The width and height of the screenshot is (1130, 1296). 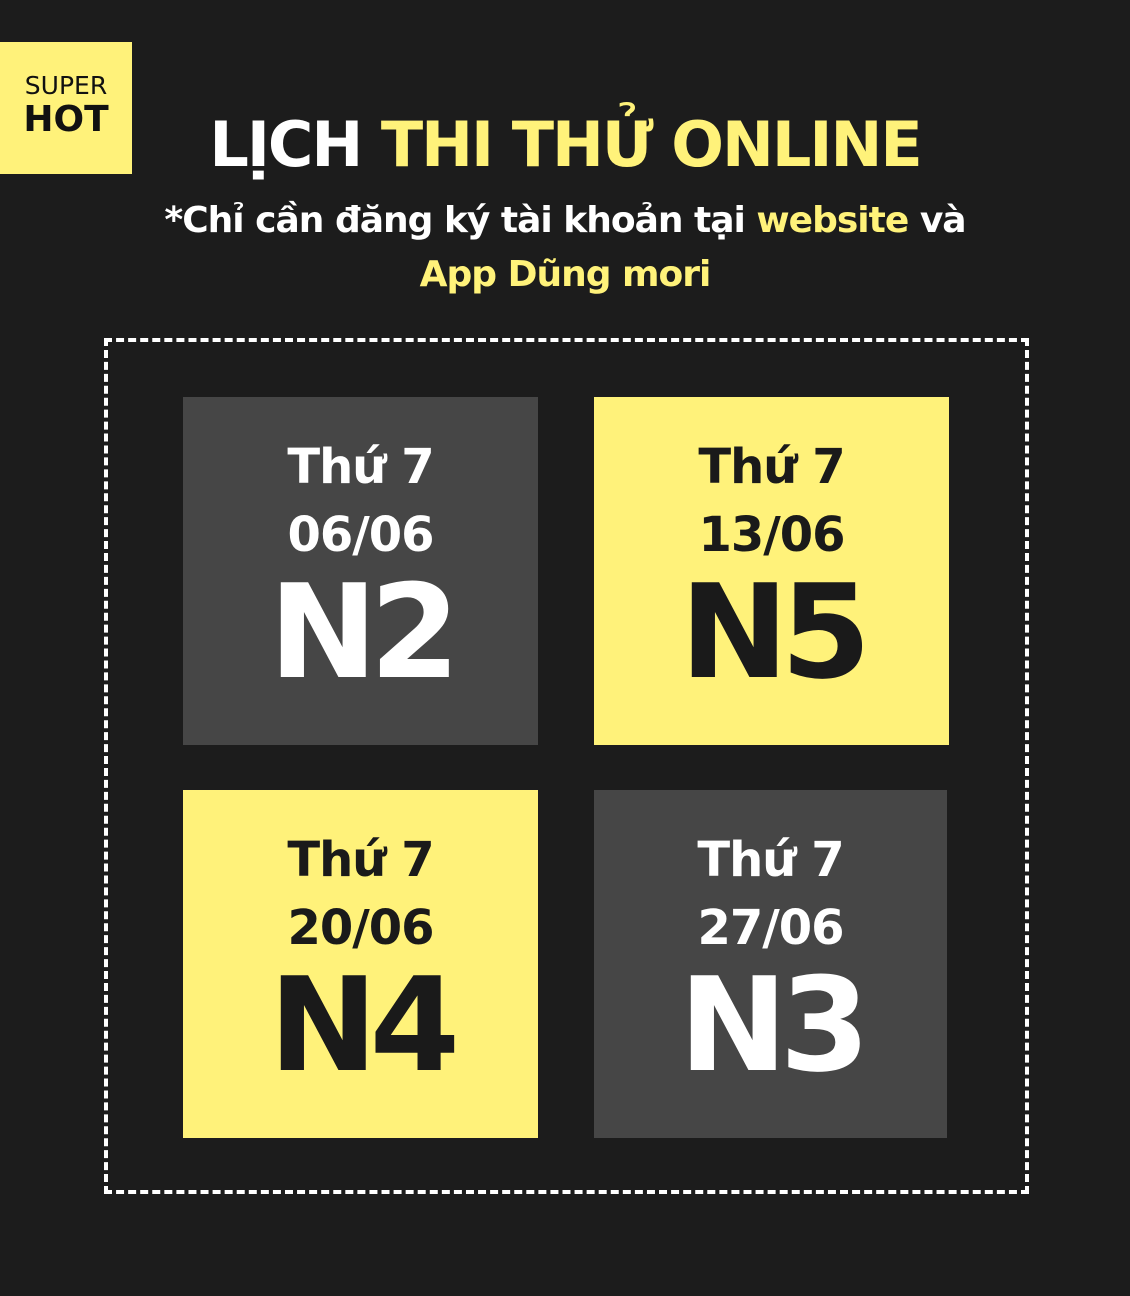 I want to click on exam-card-n3: Thứ 7 27/06 N3, so click(x=770, y=964).